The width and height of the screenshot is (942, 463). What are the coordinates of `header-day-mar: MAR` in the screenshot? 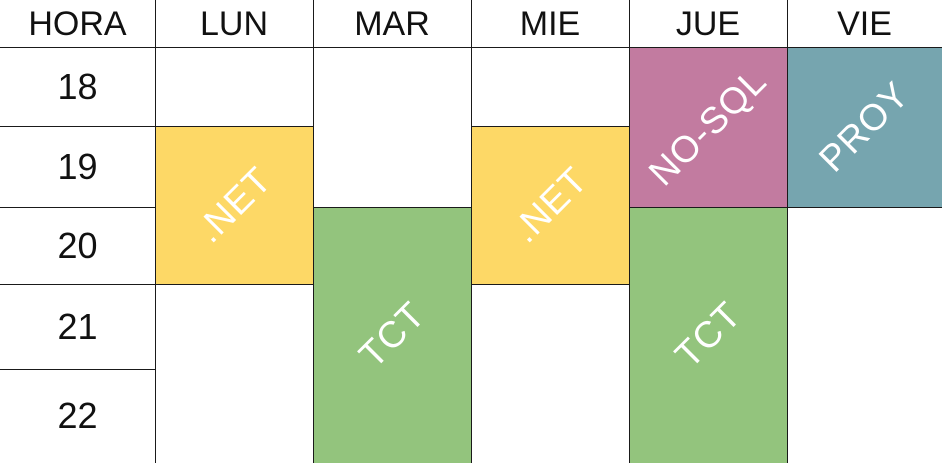 It's located at (392, 23).